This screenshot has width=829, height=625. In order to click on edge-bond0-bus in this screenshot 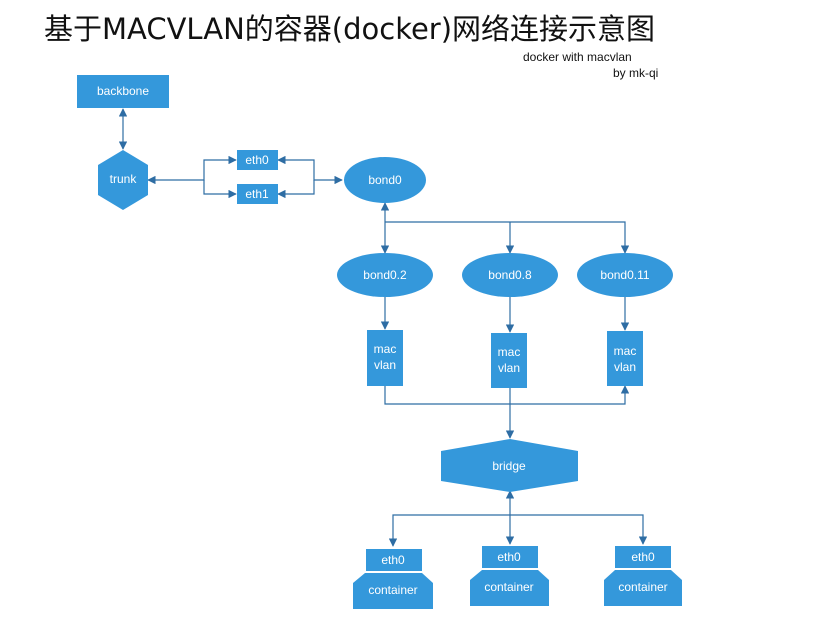, I will do `click(507, 237)`.